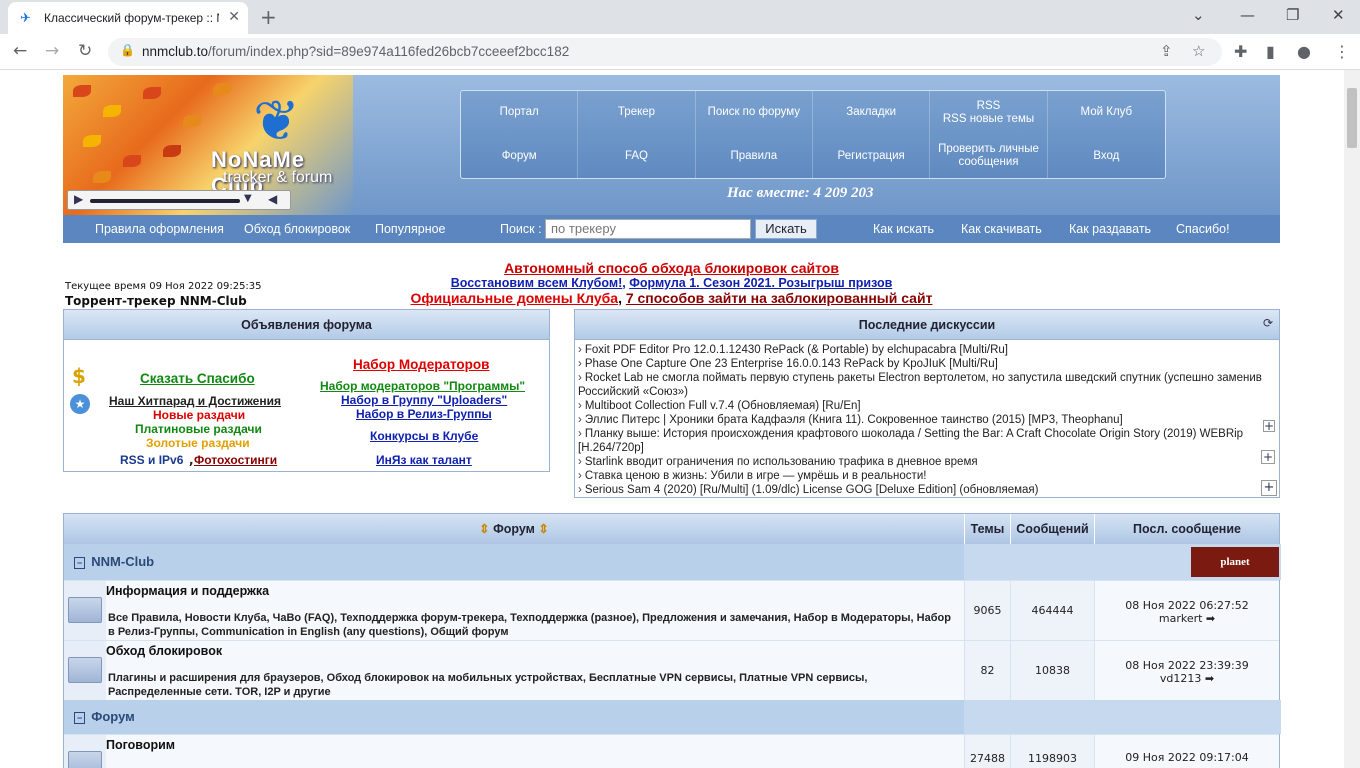 The image size is (1360, 768). Describe the element at coordinates (1106, 113) in the screenshot. I see `nav-my-club: Мой Клуб` at that location.